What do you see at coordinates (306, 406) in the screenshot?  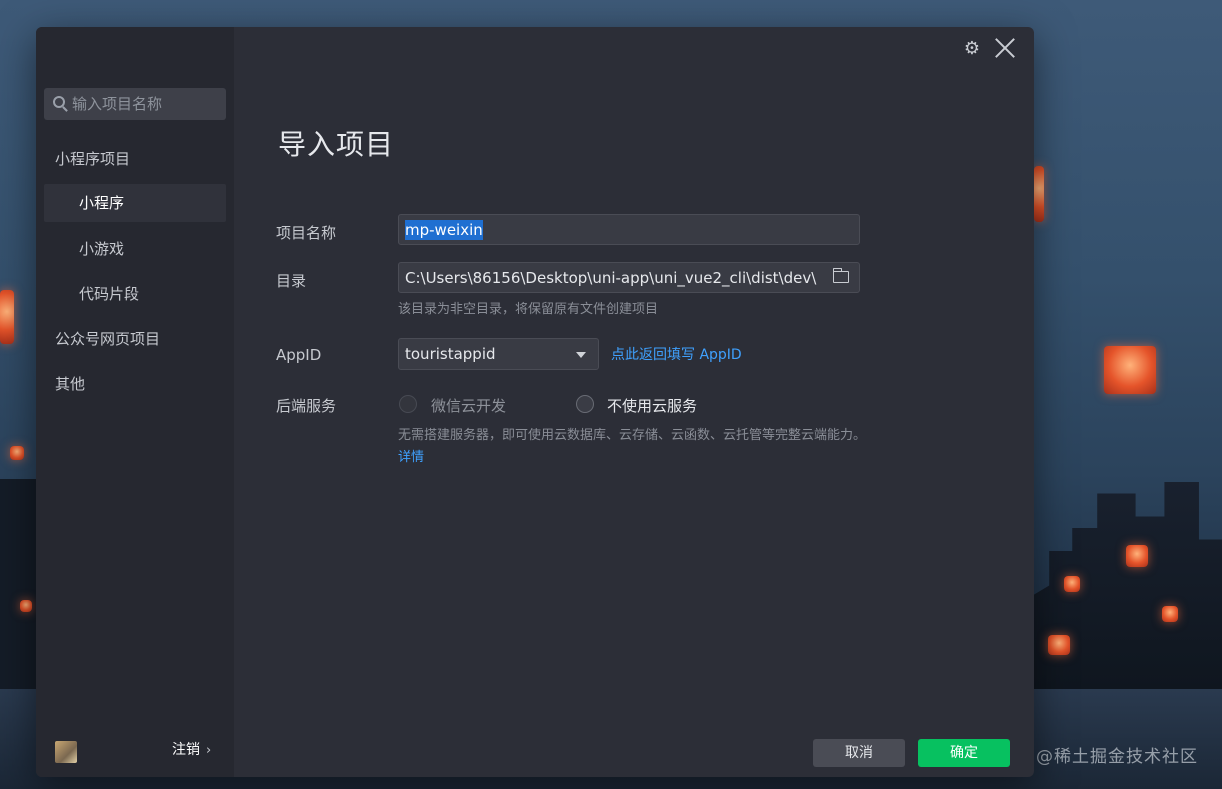 I see `backend-service-label: 后端服务` at bounding box center [306, 406].